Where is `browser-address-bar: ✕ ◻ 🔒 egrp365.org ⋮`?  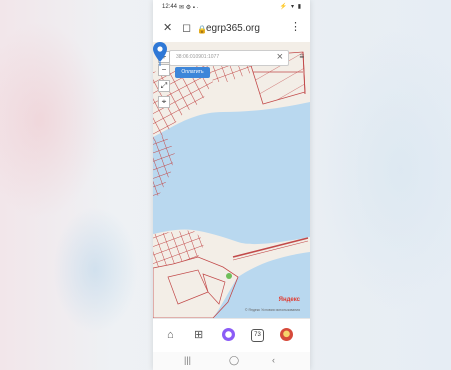 browser-address-bar: ✕ ◻ 🔒 egrp365.org ⋮ is located at coordinates (231, 28).